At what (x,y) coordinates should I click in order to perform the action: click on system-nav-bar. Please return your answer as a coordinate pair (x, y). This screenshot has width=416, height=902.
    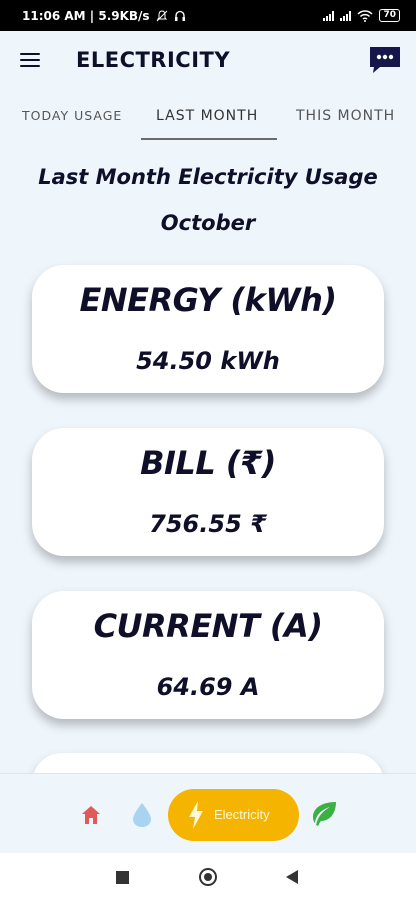
    Looking at the image, I should click on (208, 877).